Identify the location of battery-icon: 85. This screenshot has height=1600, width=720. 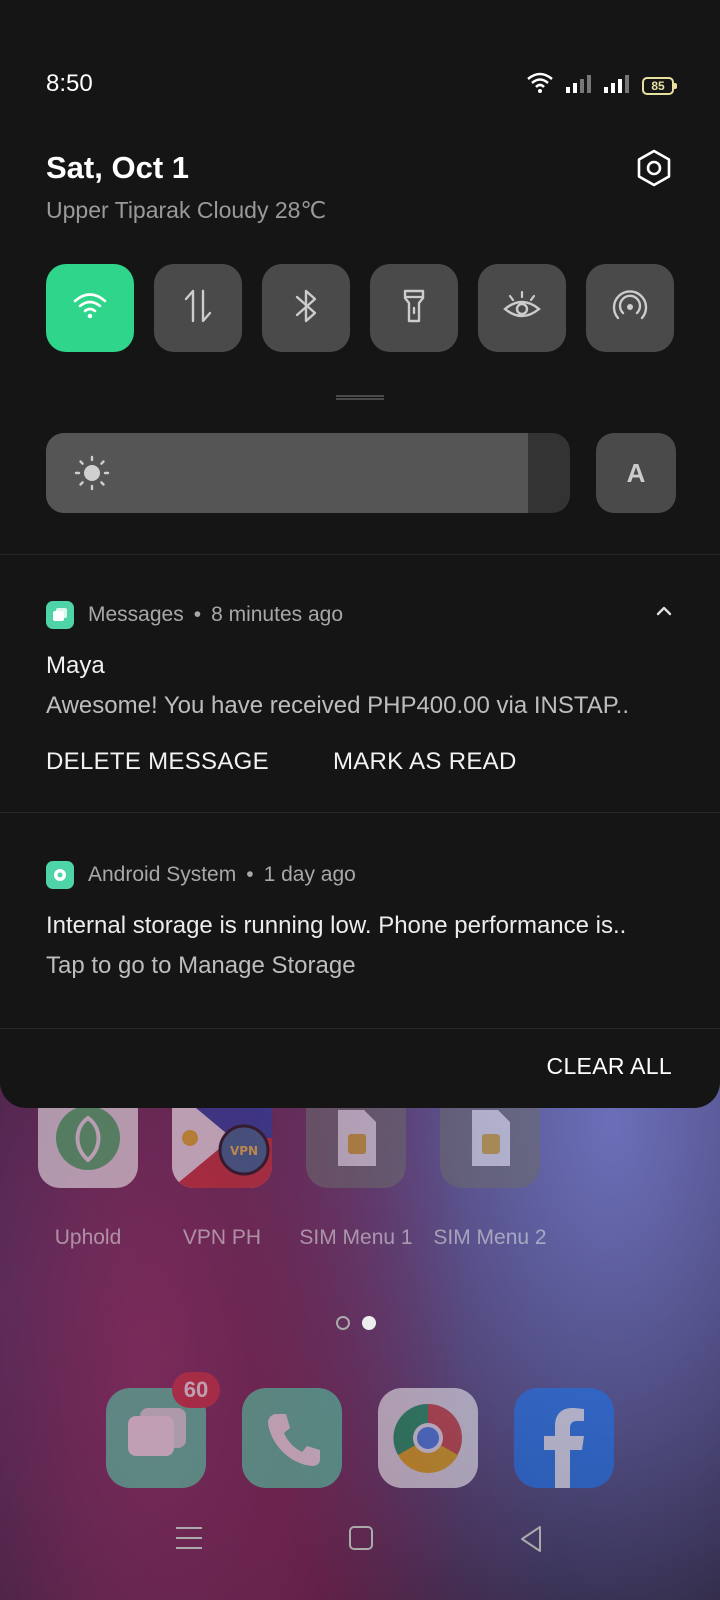
(659, 85).